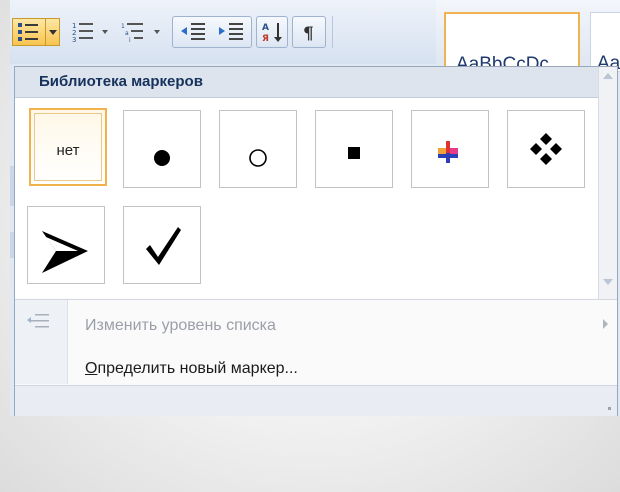  Describe the element at coordinates (91, 368) in the screenshot. I see `define-new-bullet-accesskey: О` at that location.